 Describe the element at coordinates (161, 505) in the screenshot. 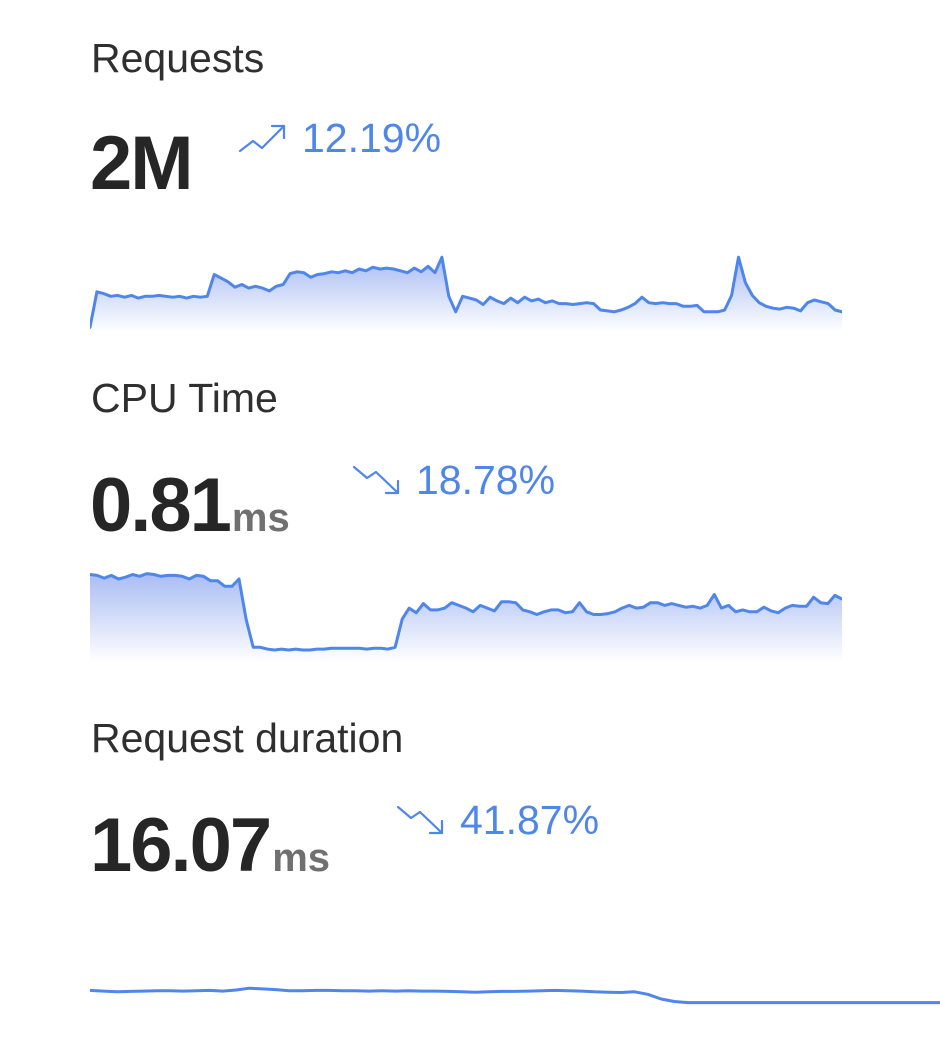

I see `metric-value: 0.81` at that location.